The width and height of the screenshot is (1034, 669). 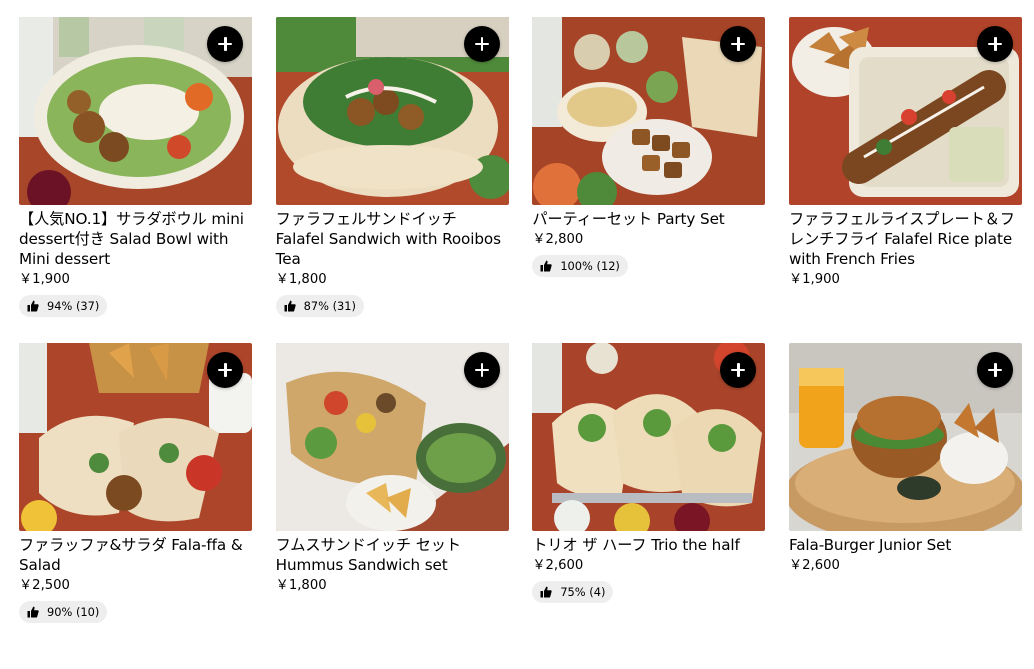 I want to click on menu-item-card: パーティーセット Party Set ￥2,800 100% (12), so click(x=649, y=180).